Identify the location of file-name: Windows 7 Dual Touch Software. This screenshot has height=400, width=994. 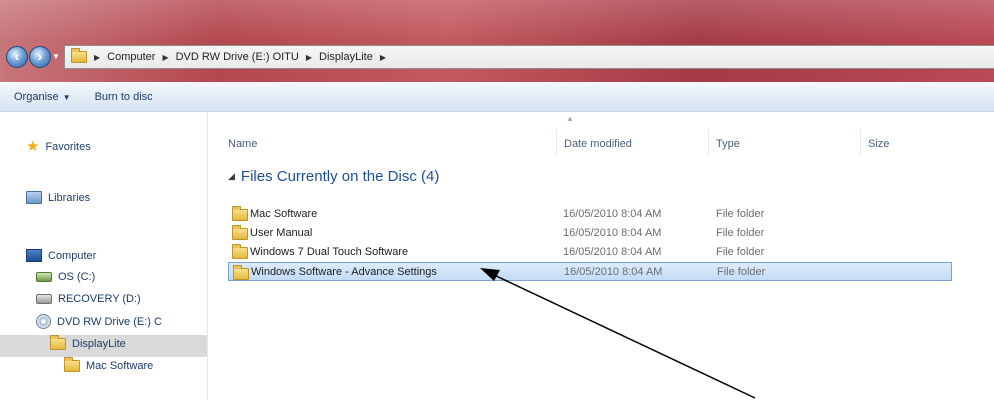
(329, 251).